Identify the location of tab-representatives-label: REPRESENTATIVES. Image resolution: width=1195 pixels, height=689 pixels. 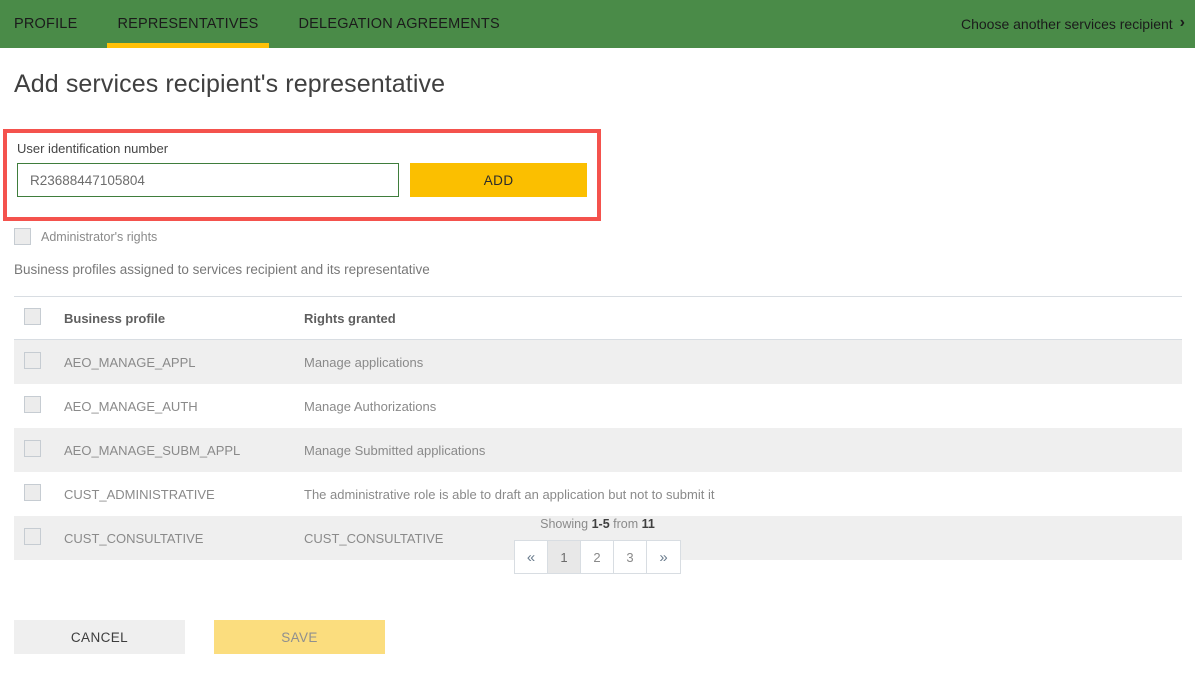
(188, 24).